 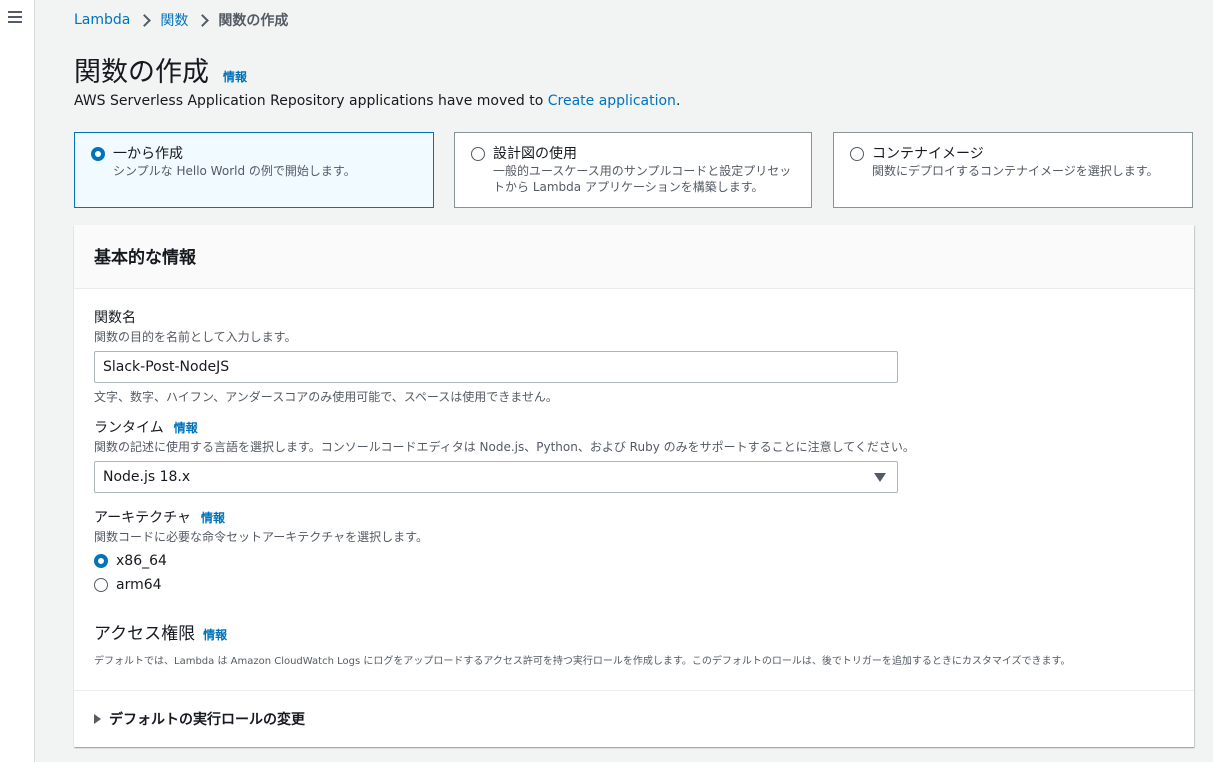 I want to click on breadcrumb-functions: 関数, so click(x=174, y=20).